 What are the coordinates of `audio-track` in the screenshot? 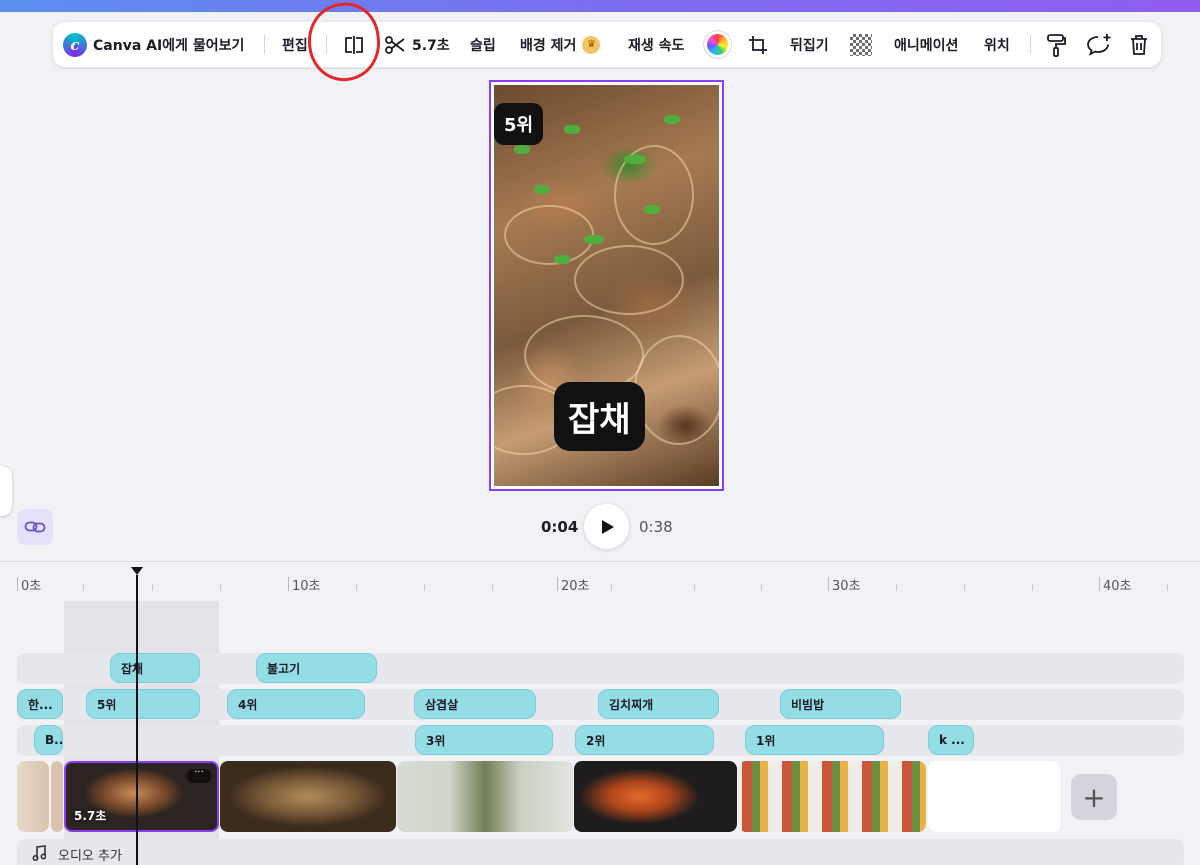 It's located at (600, 852).